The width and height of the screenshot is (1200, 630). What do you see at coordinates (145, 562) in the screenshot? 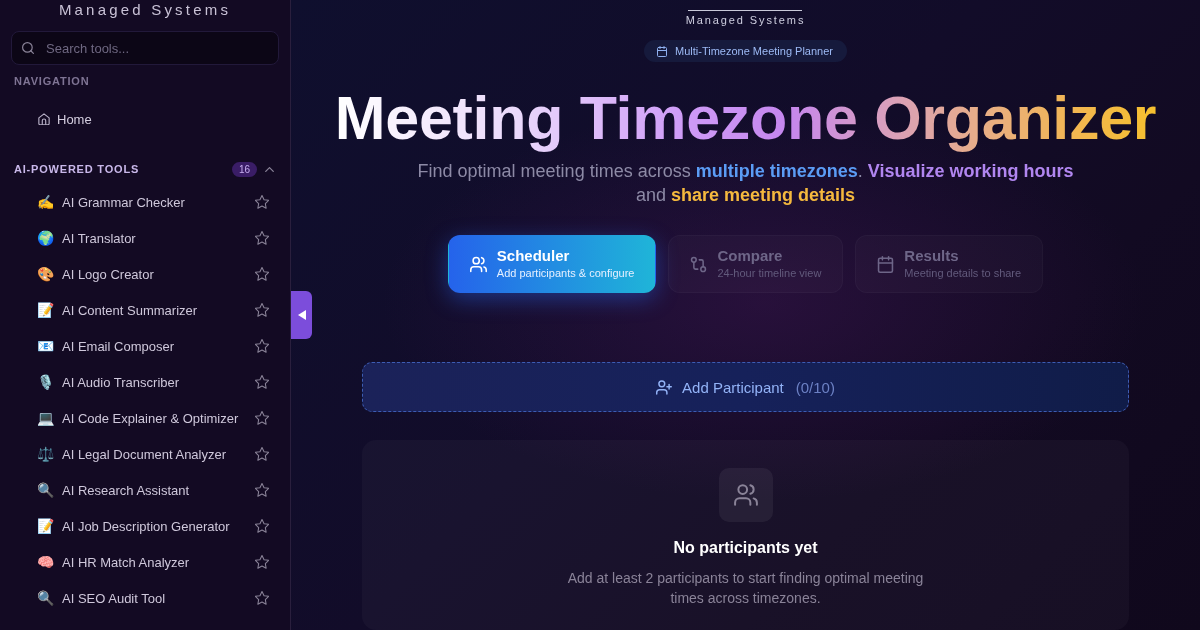
I see `tool-item: 🧠 AI HR Match Analyzer` at bounding box center [145, 562].